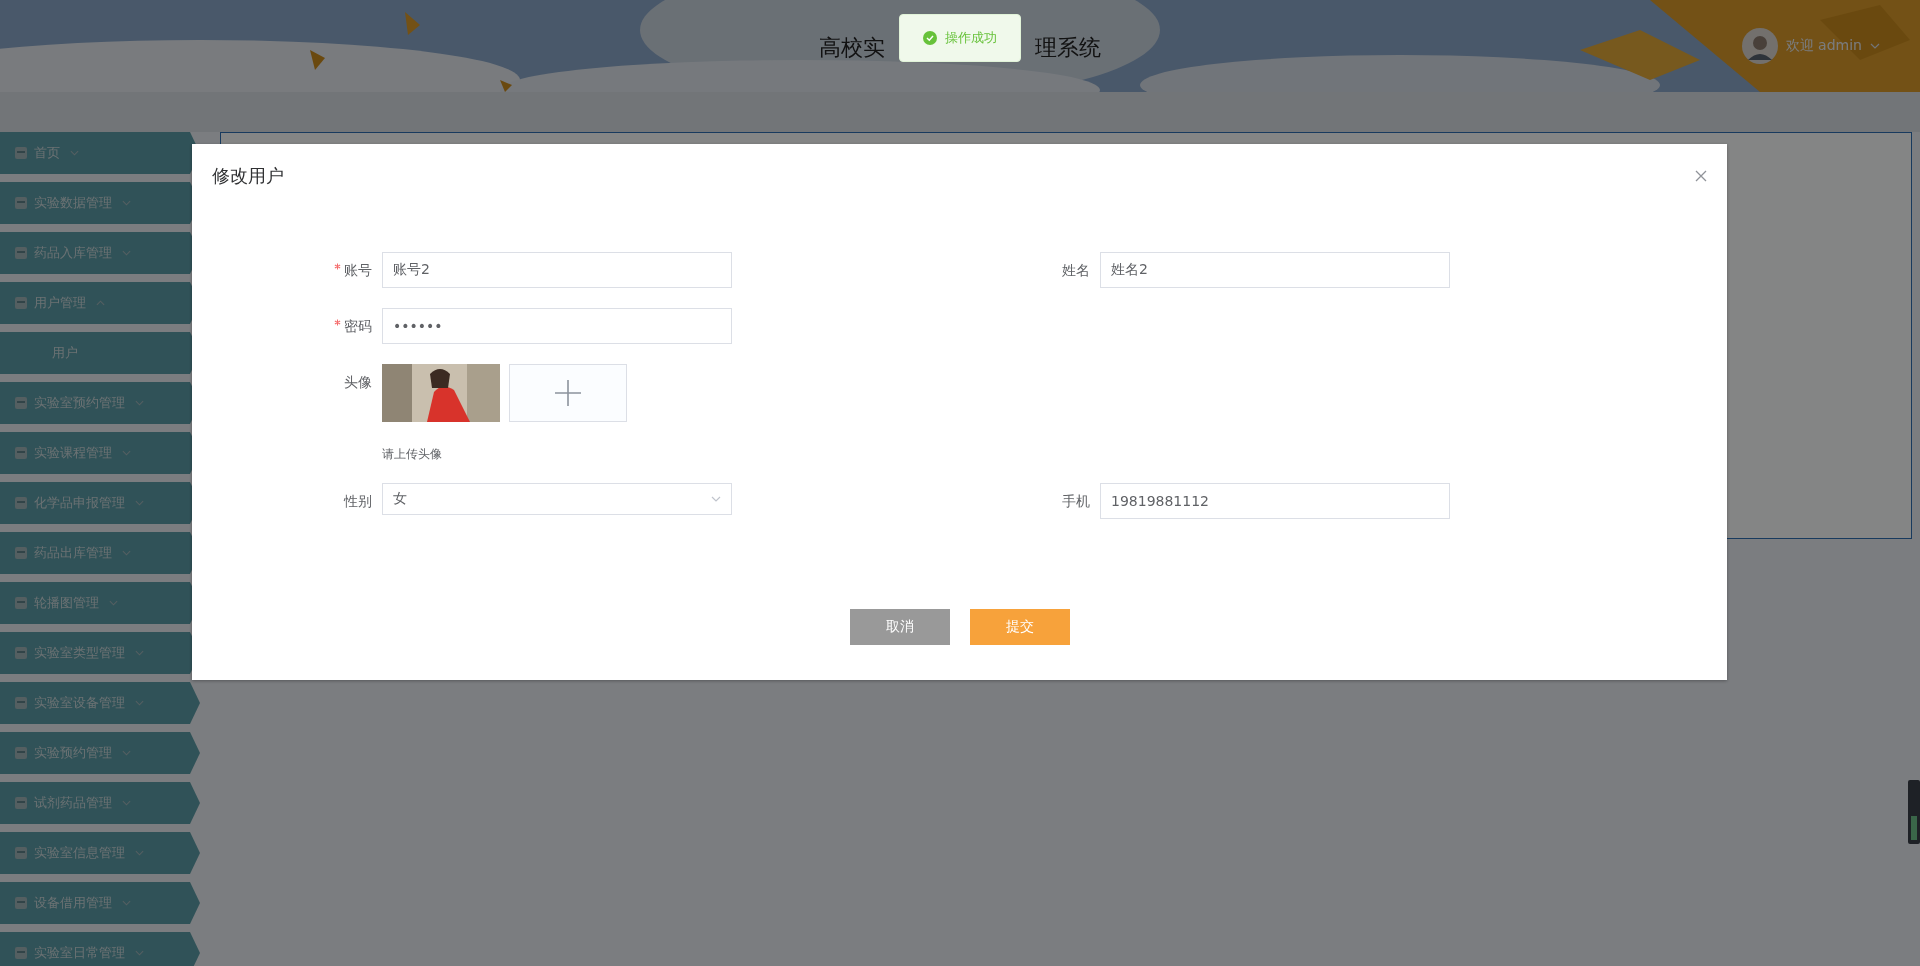  Describe the element at coordinates (1759, 46) in the screenshot. I see `avatar-icon` at that location.